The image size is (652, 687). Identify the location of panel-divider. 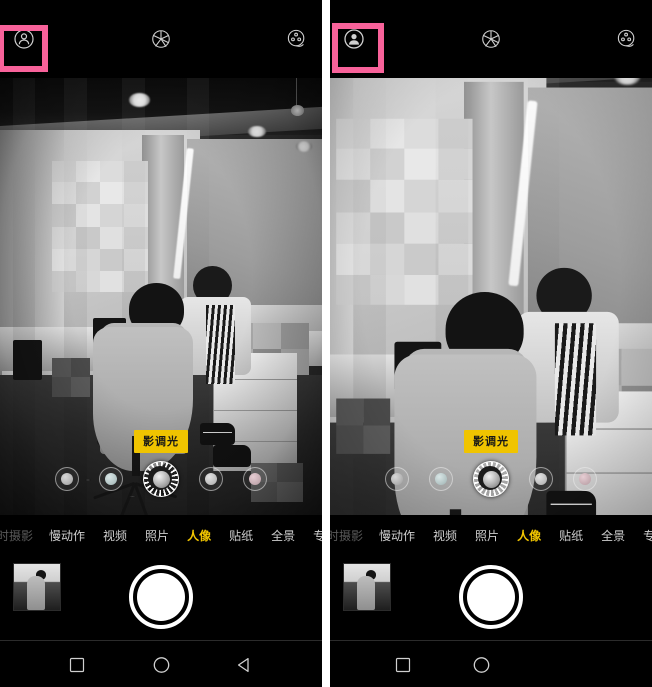
(326, 343).